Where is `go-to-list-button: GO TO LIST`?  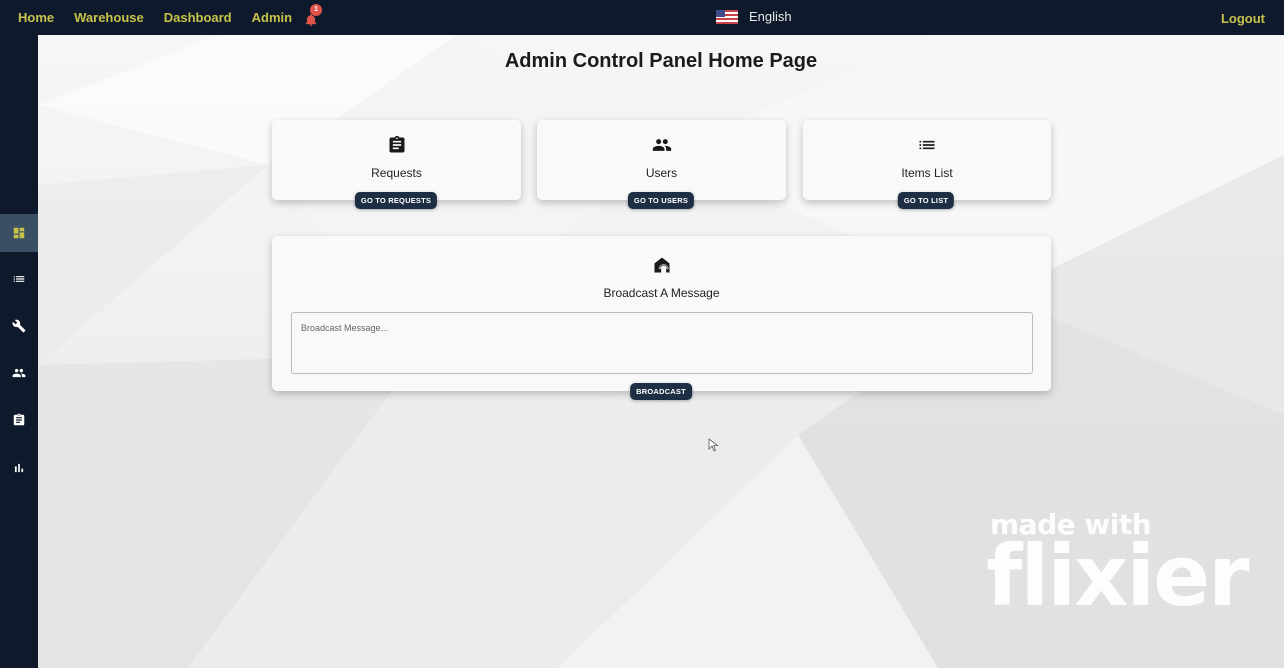
go-to-list-button: GO TO LIST is located at coordinates (926, 200).